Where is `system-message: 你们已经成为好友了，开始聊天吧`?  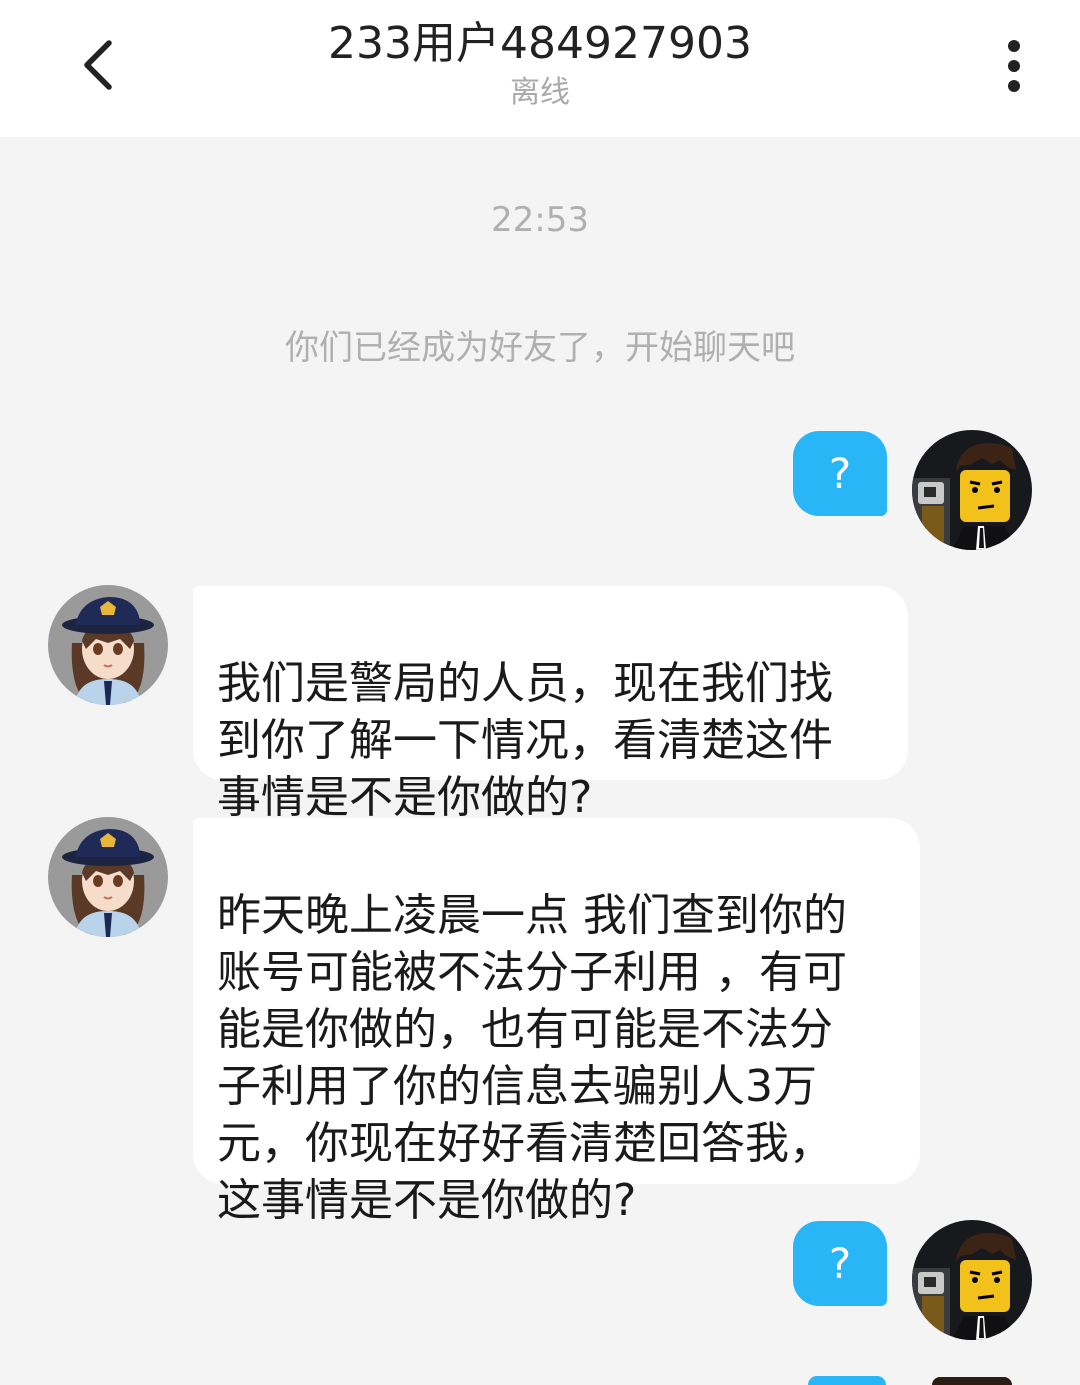
system-message: 你们已经成为好友了，开始聊天吧 is located at coordinates (540, 348).